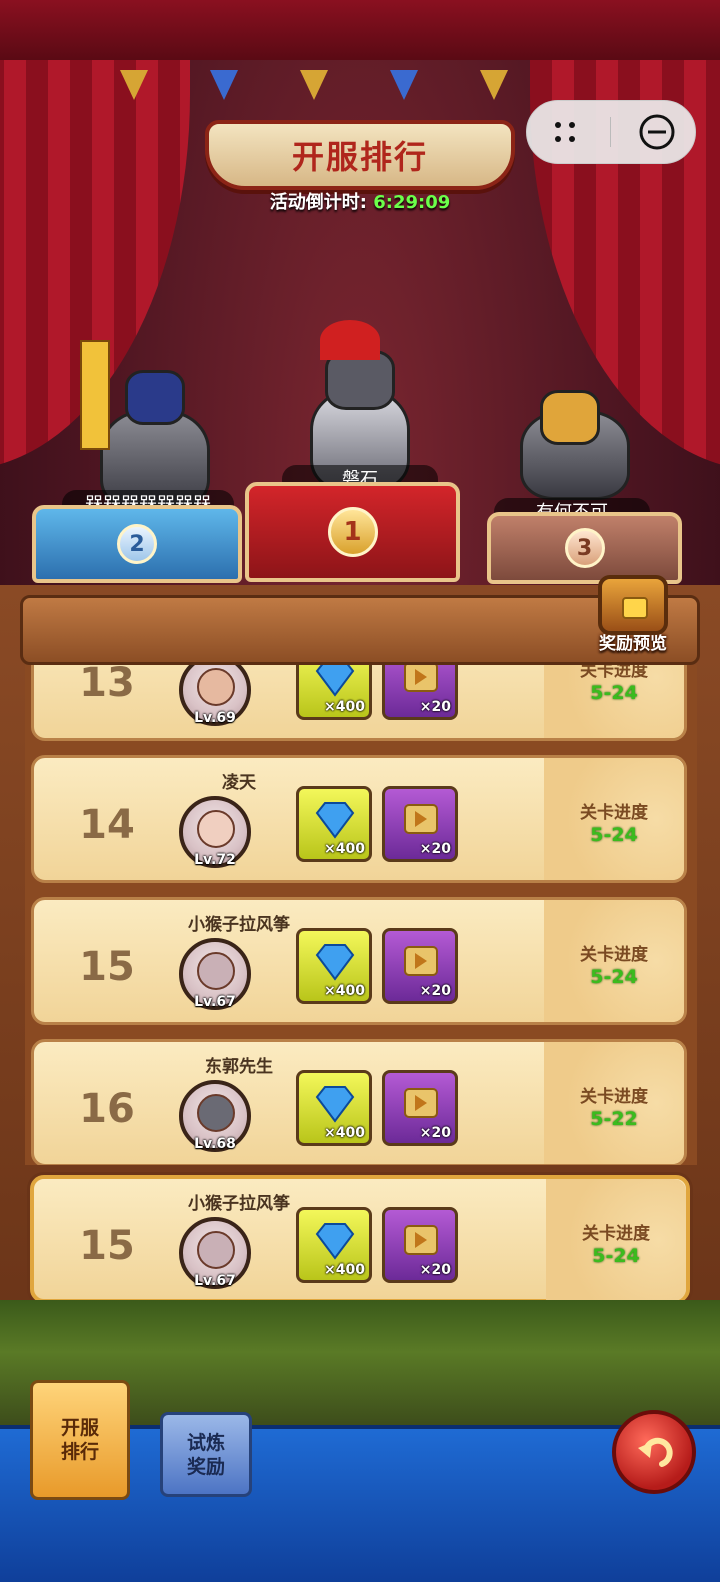 This screenshot has width=720, height=1582. I want to click on pedestal-3: 3, so click(584, 548).